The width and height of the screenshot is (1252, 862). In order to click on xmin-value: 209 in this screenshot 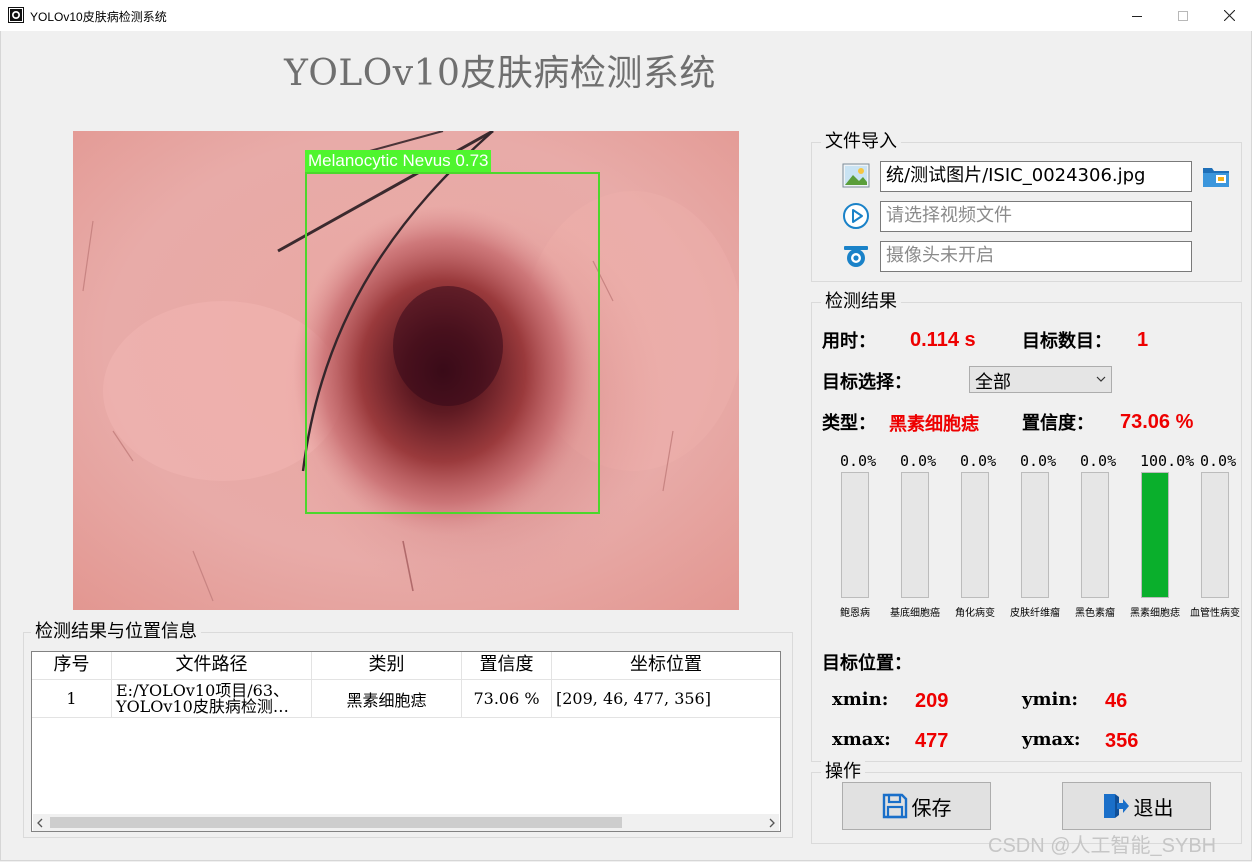, I will do `click(932, 701)`.